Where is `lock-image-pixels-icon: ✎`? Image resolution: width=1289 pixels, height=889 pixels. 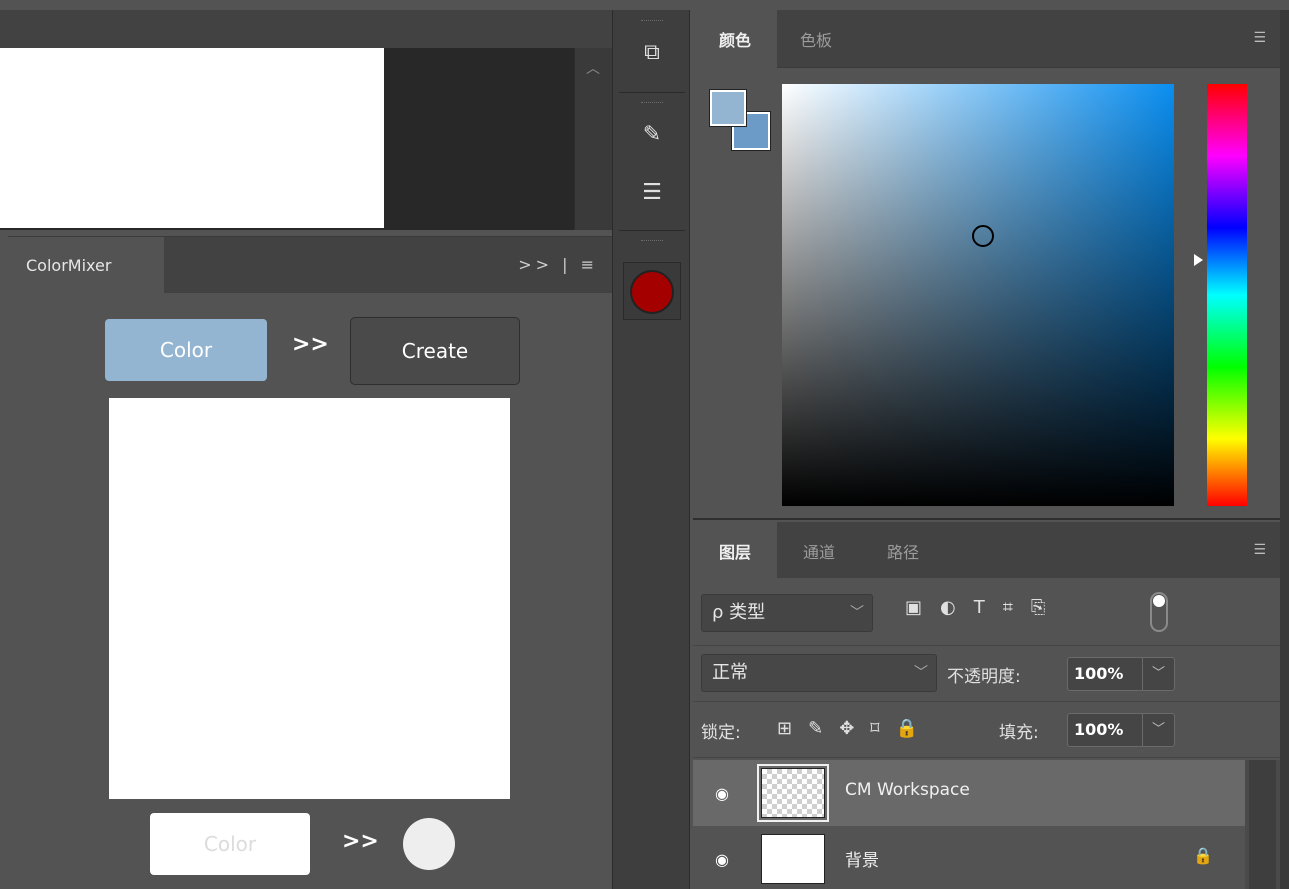 lock-image-pixels-icon: ✎ is located at coordinates (823, 728).